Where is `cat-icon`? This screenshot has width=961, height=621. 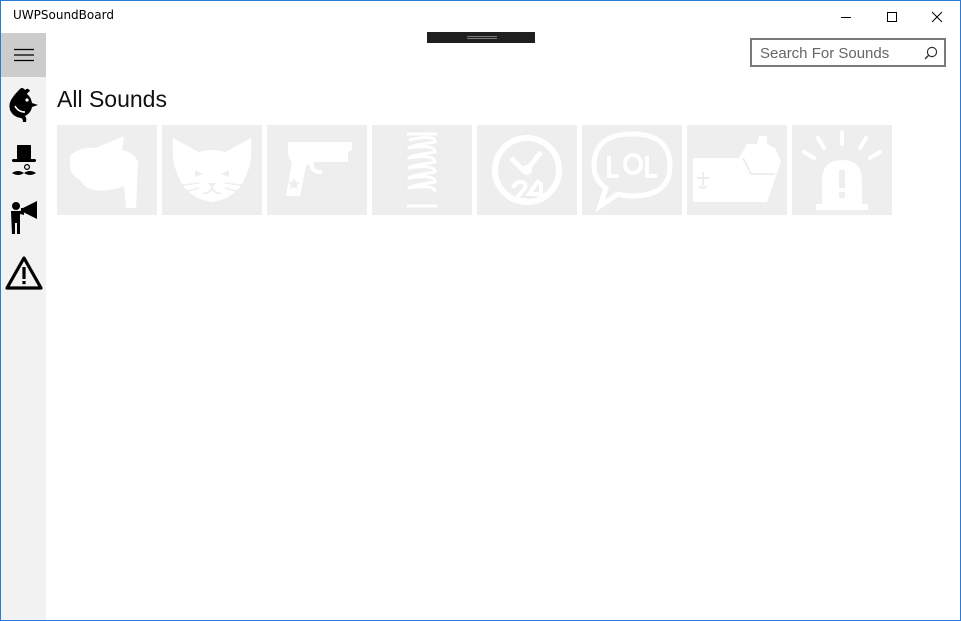
cat-icon is located at coordinates (212, 170).